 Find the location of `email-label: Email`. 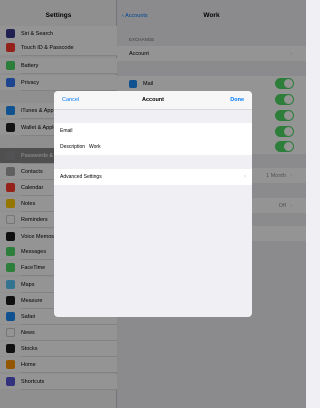

email-label: Email is located at coordinates (66, 131).